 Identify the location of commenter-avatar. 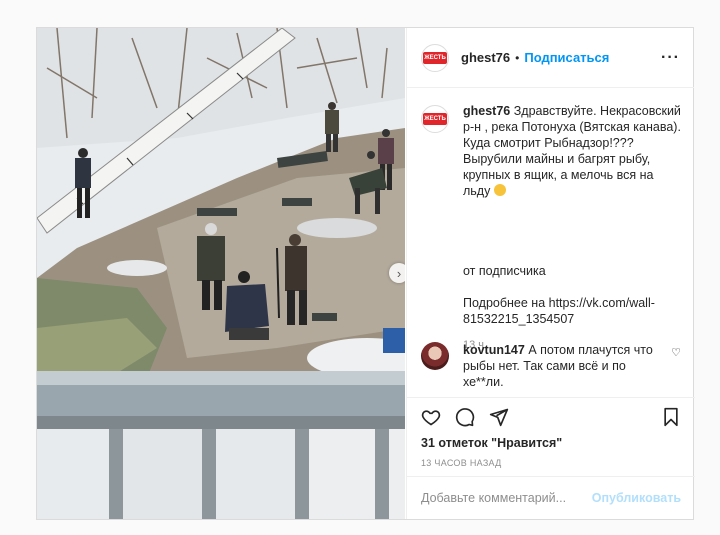
(435, 356).